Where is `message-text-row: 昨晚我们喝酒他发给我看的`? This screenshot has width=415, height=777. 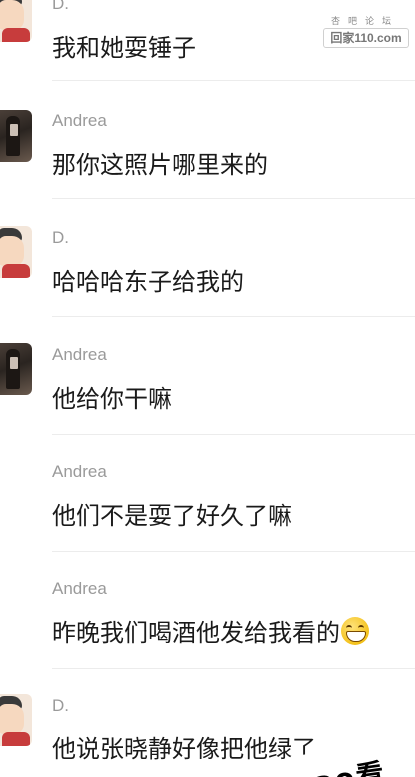
message-text-row: 昨晚我们喝酒他发给我看的 is located at coordinates (210, 630).